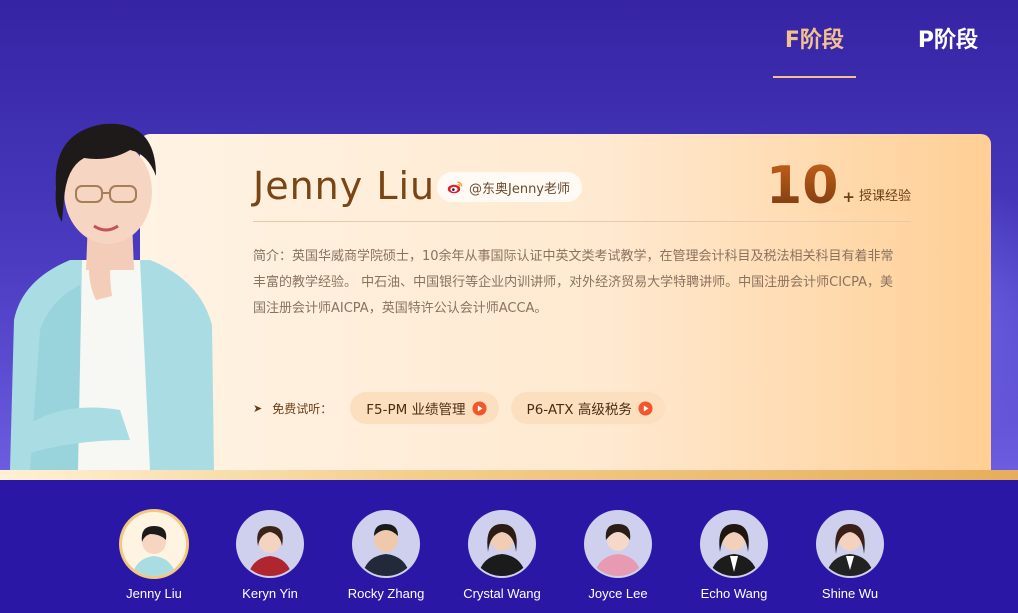 This screenshot has height=613, width=1018. Describe the element at coordinates (948, 38) in the screenshot. I see `tab-p-stage: P阶段` at that location.